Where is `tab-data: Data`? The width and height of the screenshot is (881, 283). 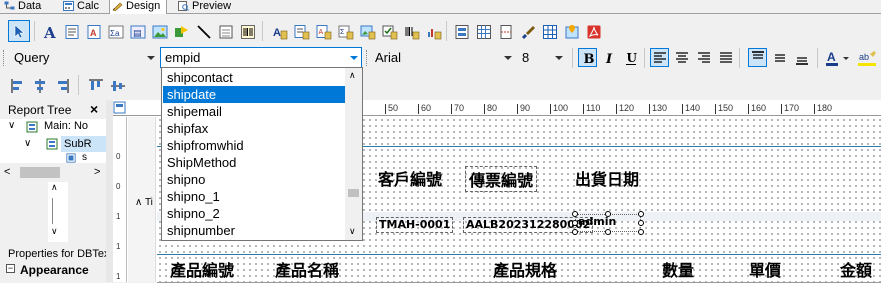
tab-data: Data is located at coordinates (28, 7).